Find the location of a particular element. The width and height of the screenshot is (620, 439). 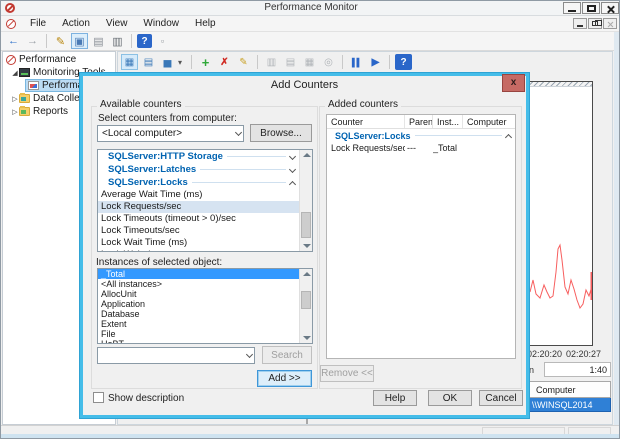

counter-group-row: SQLServer:HTTP Storage is located at coordinates (198, 156).